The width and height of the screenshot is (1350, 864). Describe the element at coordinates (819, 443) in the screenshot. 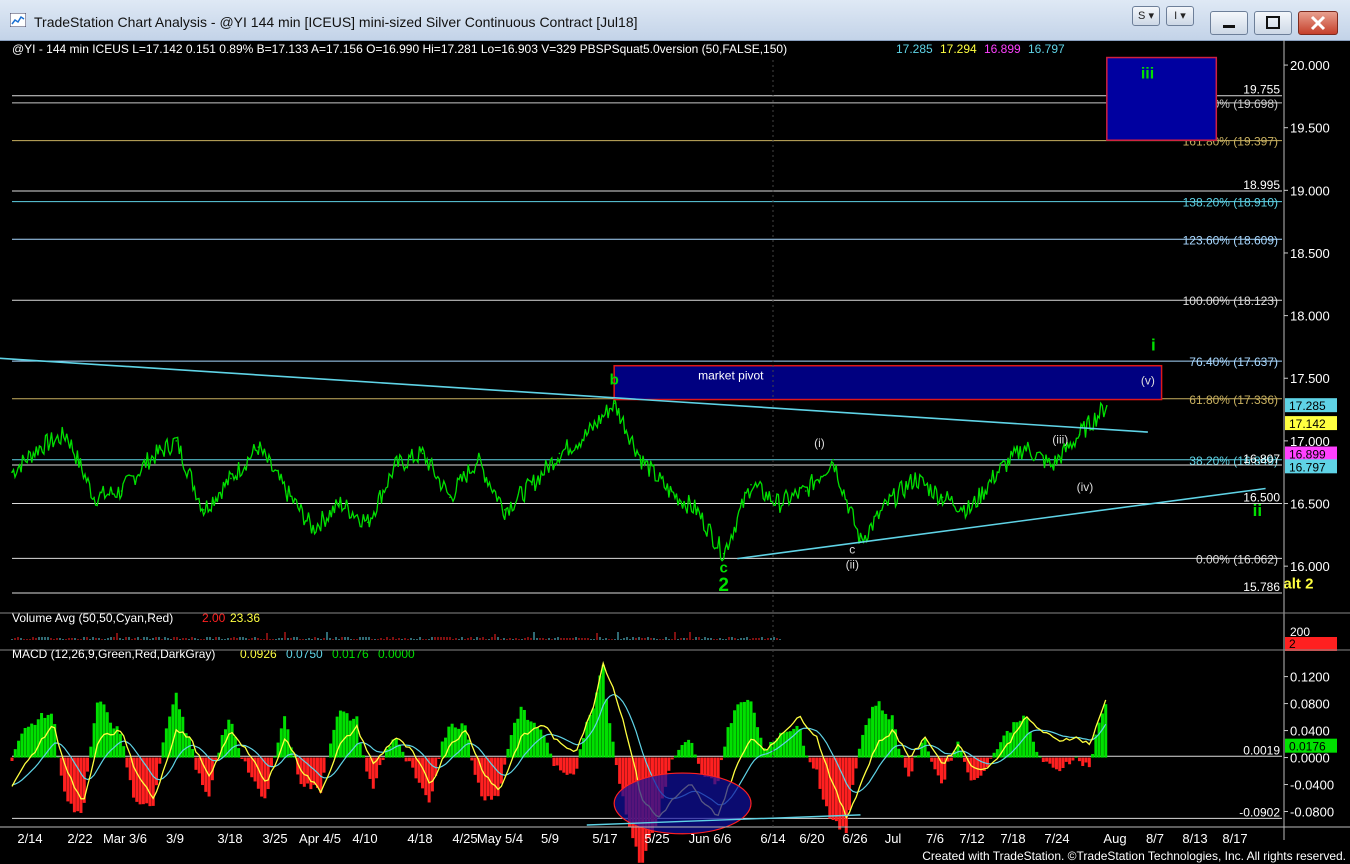

I see `wave-label: (i)` at that location.